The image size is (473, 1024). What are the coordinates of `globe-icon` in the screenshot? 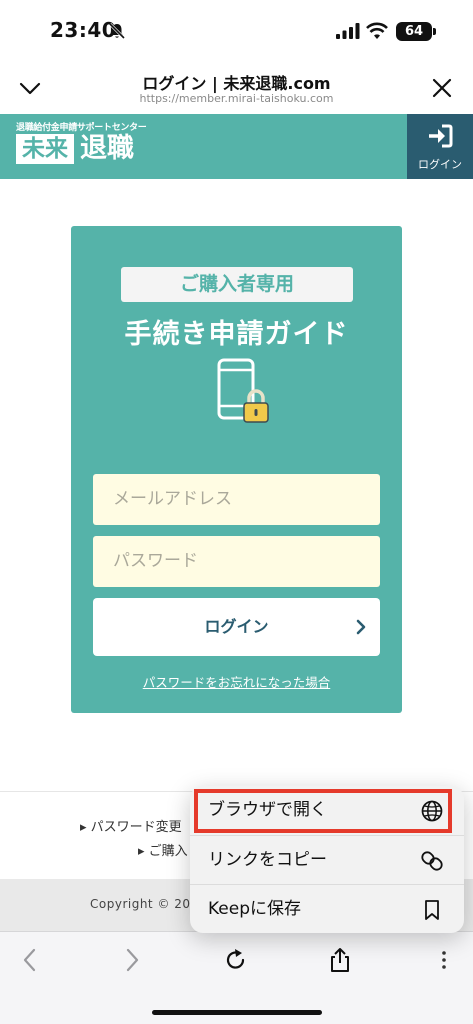 It's located at (432, 811).